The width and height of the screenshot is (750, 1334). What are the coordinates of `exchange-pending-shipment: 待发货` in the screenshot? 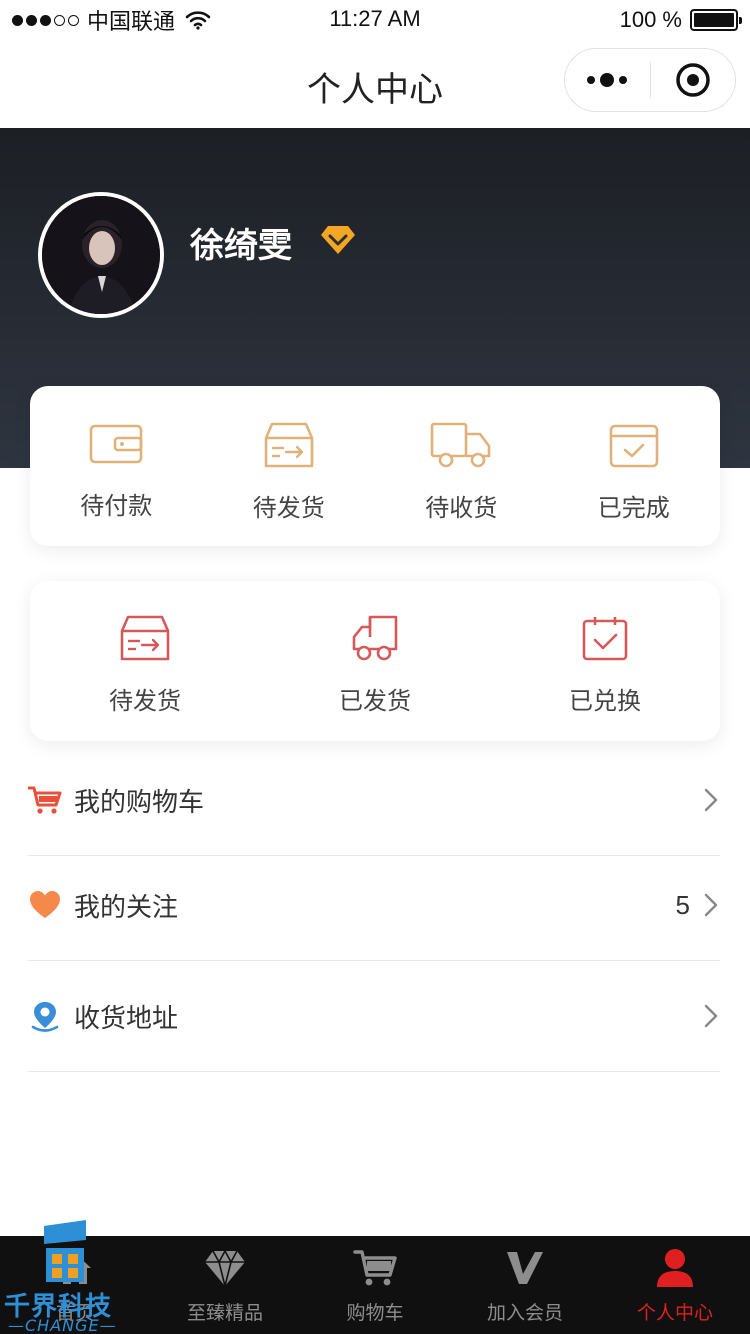 It's located at (145, 661).